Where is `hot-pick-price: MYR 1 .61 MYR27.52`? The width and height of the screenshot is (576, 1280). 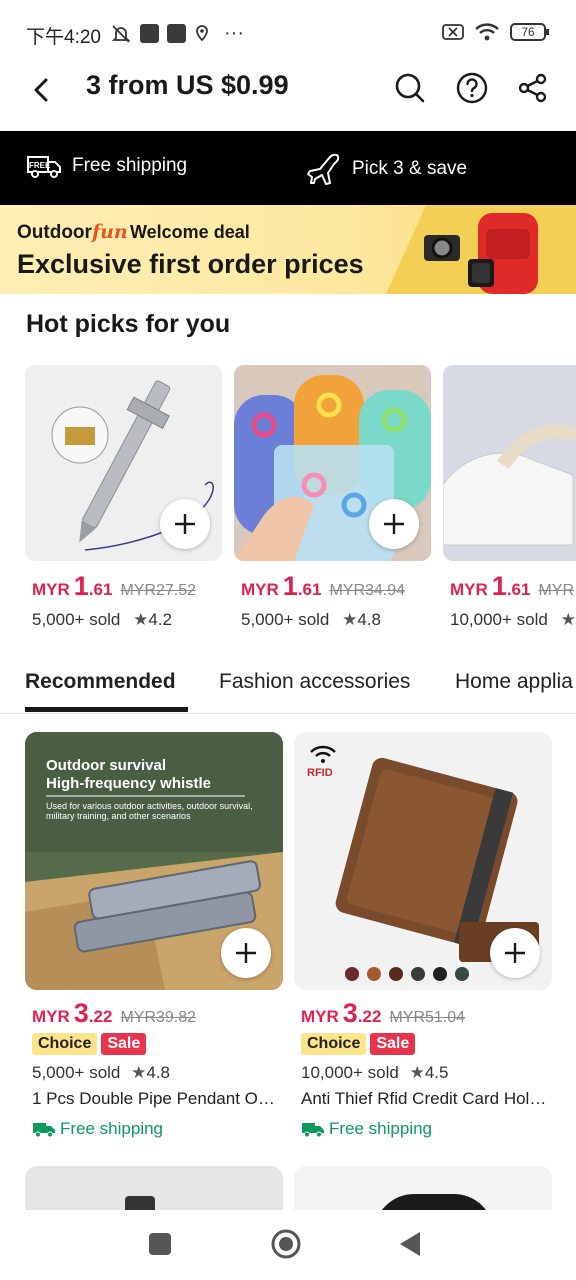
hot-pick-price: MYR 1 .61 MYR27.52 is located at coordinates (123, 586).